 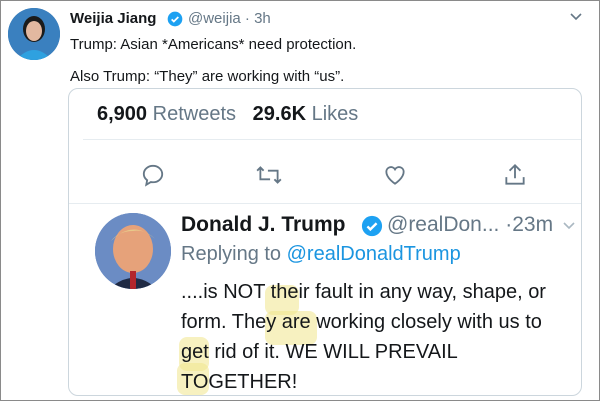 What do you see at coordinates (231, 254) in the screenshot?
I see `replying-prefix: Replying to` at bounding box center [231, 254].